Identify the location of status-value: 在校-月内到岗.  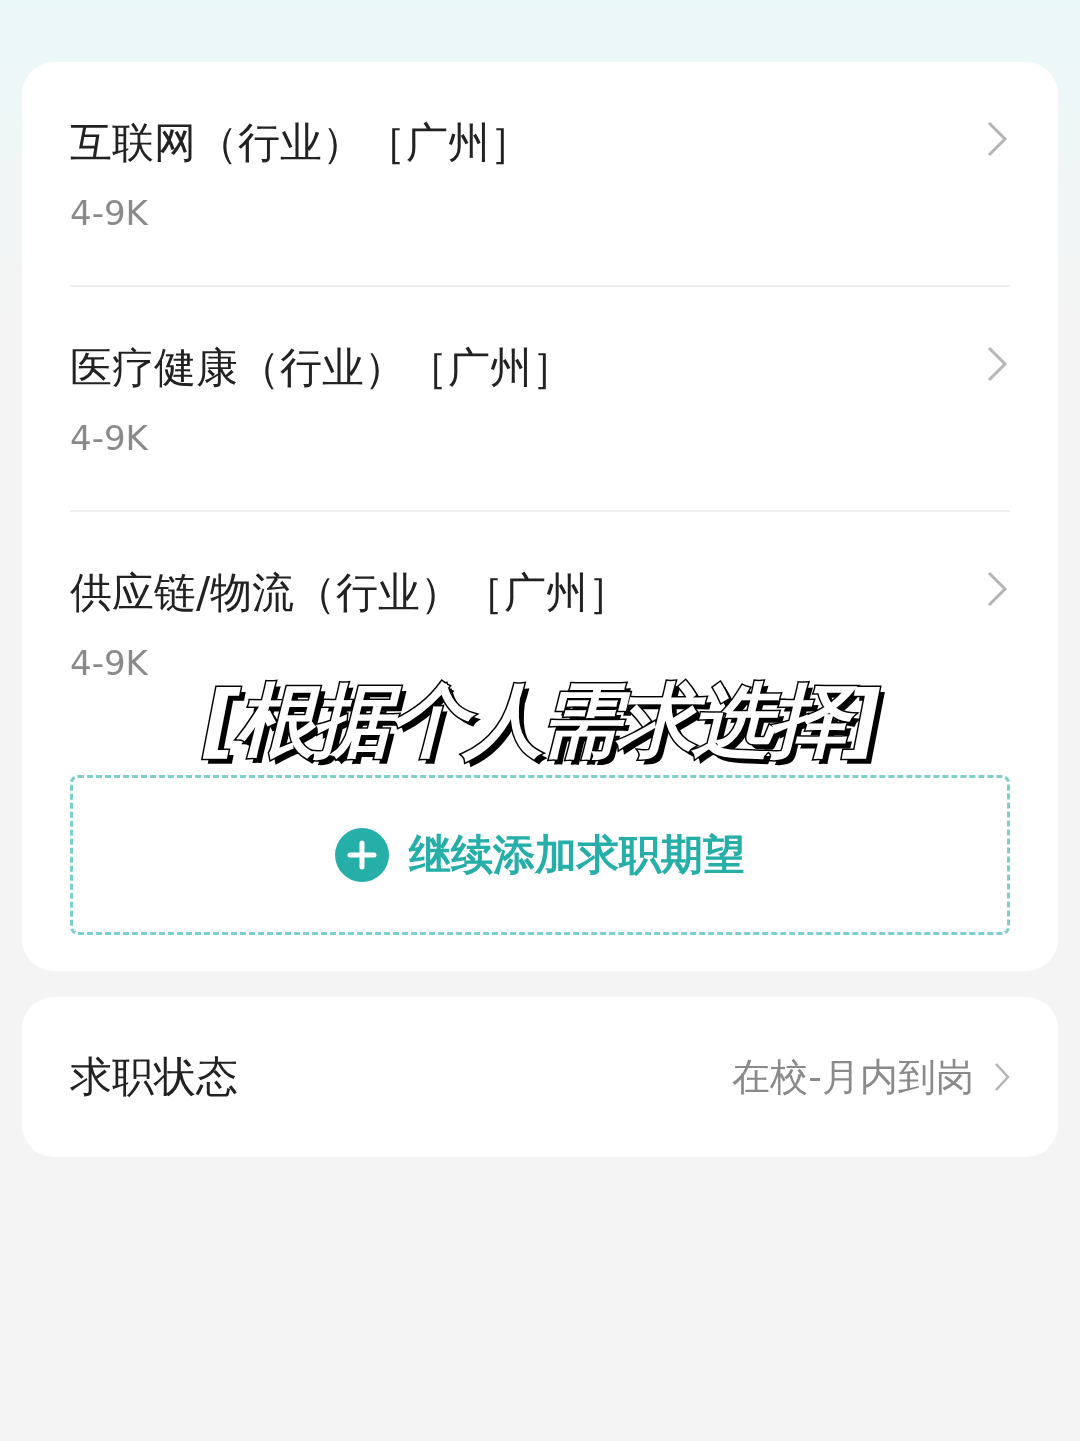
(853, 1077).